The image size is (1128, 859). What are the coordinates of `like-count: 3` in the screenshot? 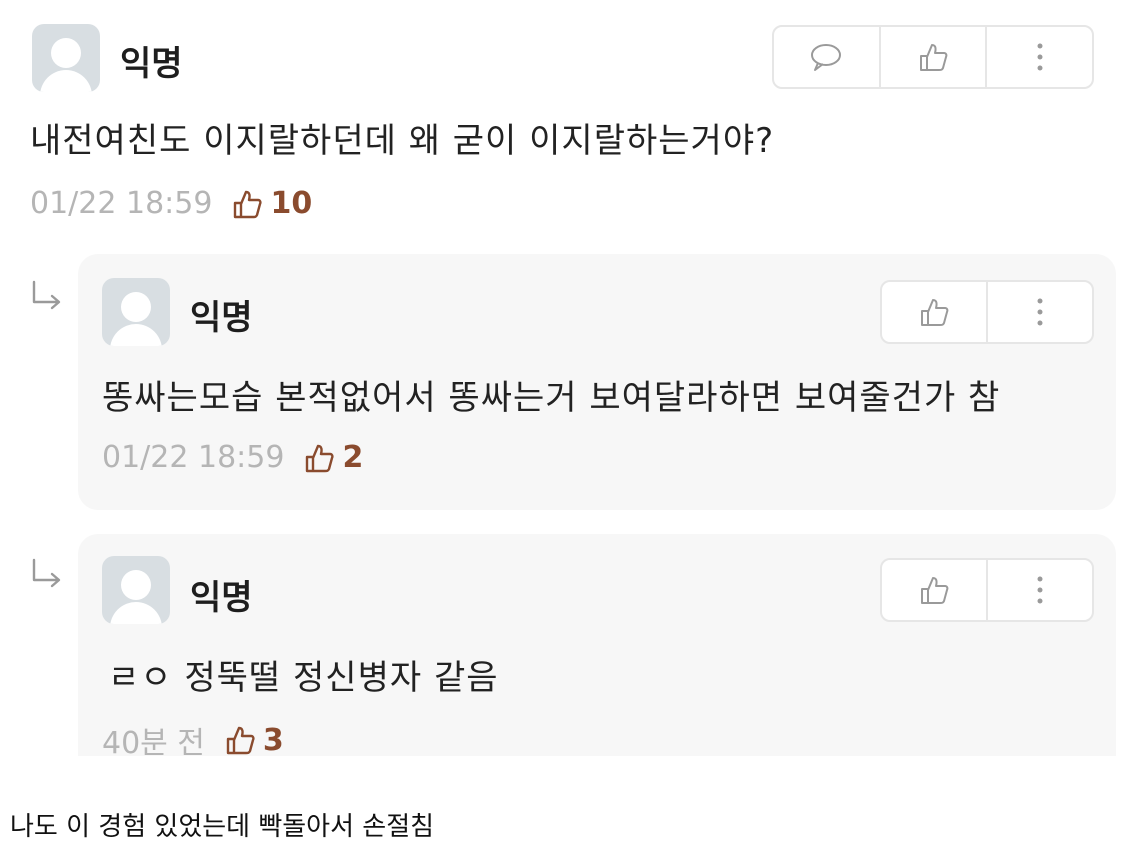 It's located at (253, 740).